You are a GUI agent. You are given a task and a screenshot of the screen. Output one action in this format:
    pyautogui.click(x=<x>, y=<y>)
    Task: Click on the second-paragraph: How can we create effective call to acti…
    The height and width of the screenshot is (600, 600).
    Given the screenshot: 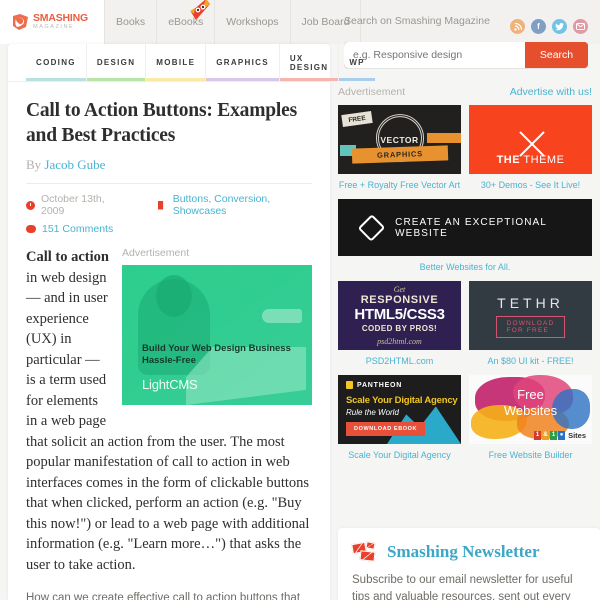 What is the action you would take?
    pyautogui.click(x=163, y=596)
    